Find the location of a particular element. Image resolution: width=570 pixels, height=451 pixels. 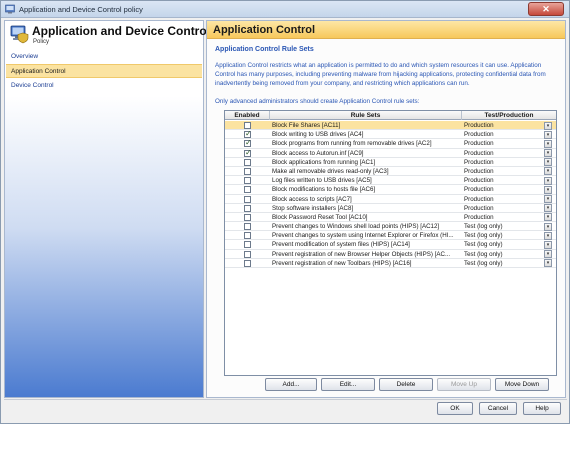

column-header-rule-sets: Rule Sets is located at coordinates (366, 115).